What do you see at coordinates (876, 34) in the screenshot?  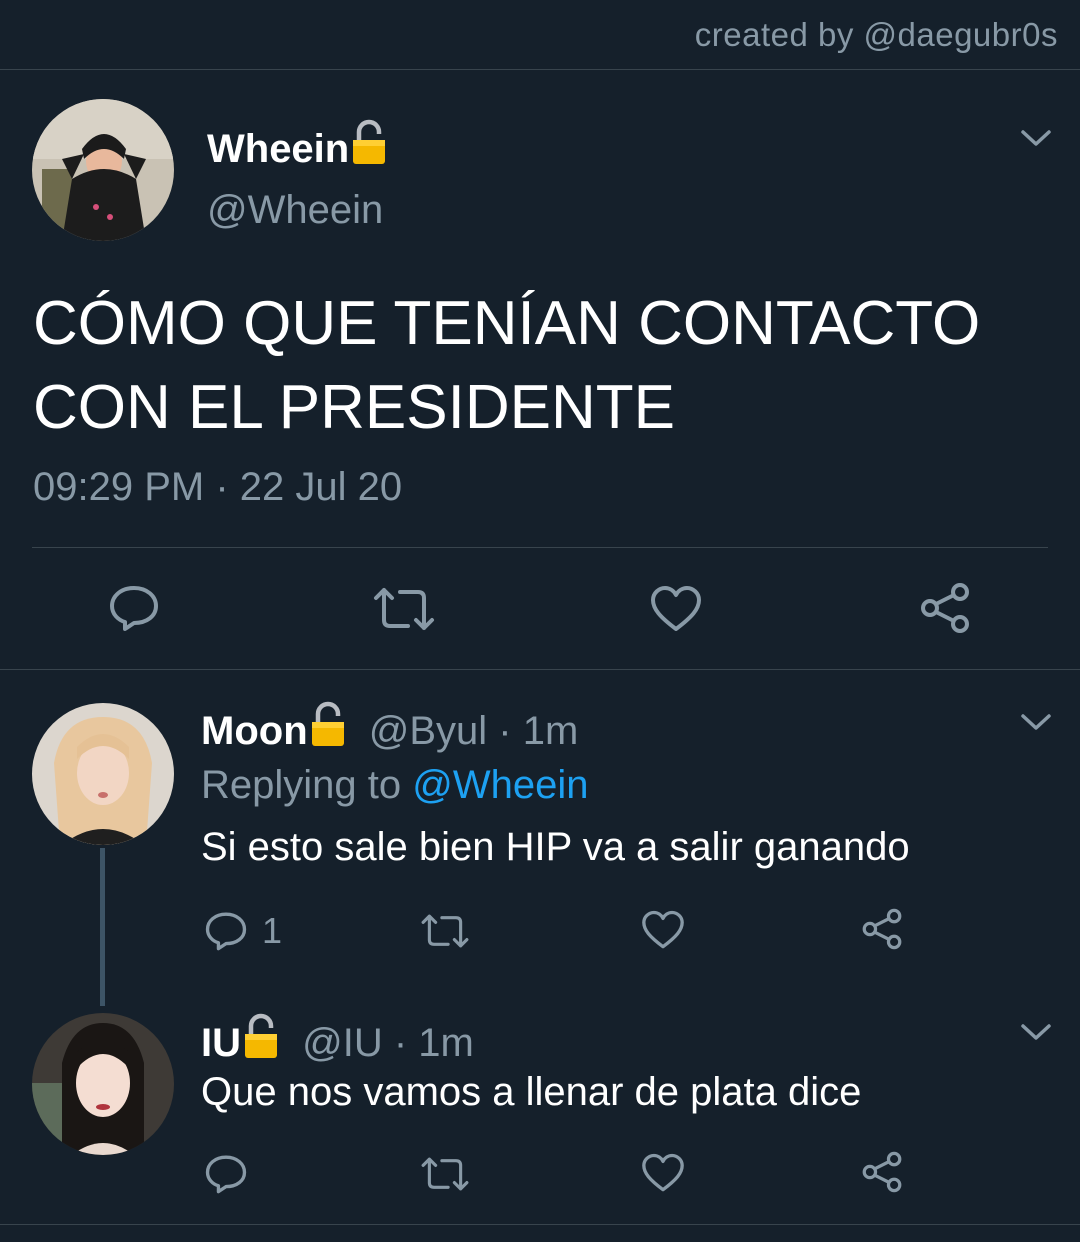 I see `credit-text: created by @daegubr0s` at bounding box center [876, 34].